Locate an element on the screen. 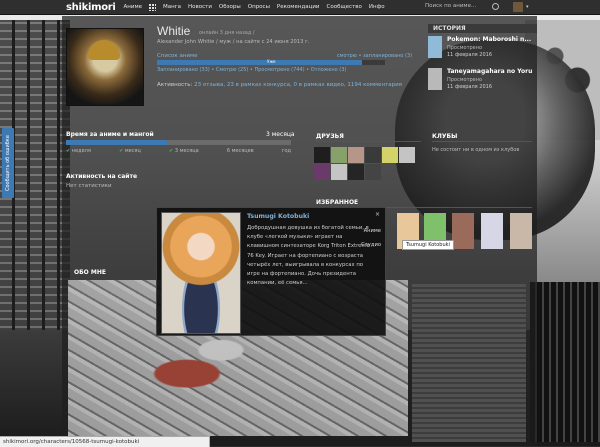  anime-list-progress: Уже is located at coordinates (271, 62).